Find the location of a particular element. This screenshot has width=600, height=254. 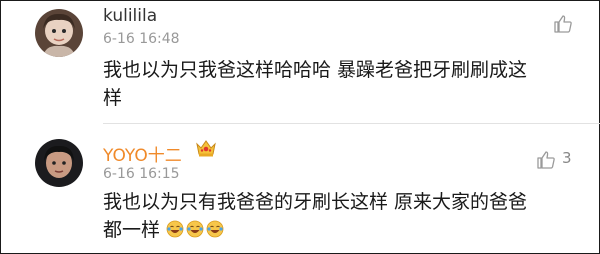

comment-text: 都一样 is located at coordinates (132, 230).